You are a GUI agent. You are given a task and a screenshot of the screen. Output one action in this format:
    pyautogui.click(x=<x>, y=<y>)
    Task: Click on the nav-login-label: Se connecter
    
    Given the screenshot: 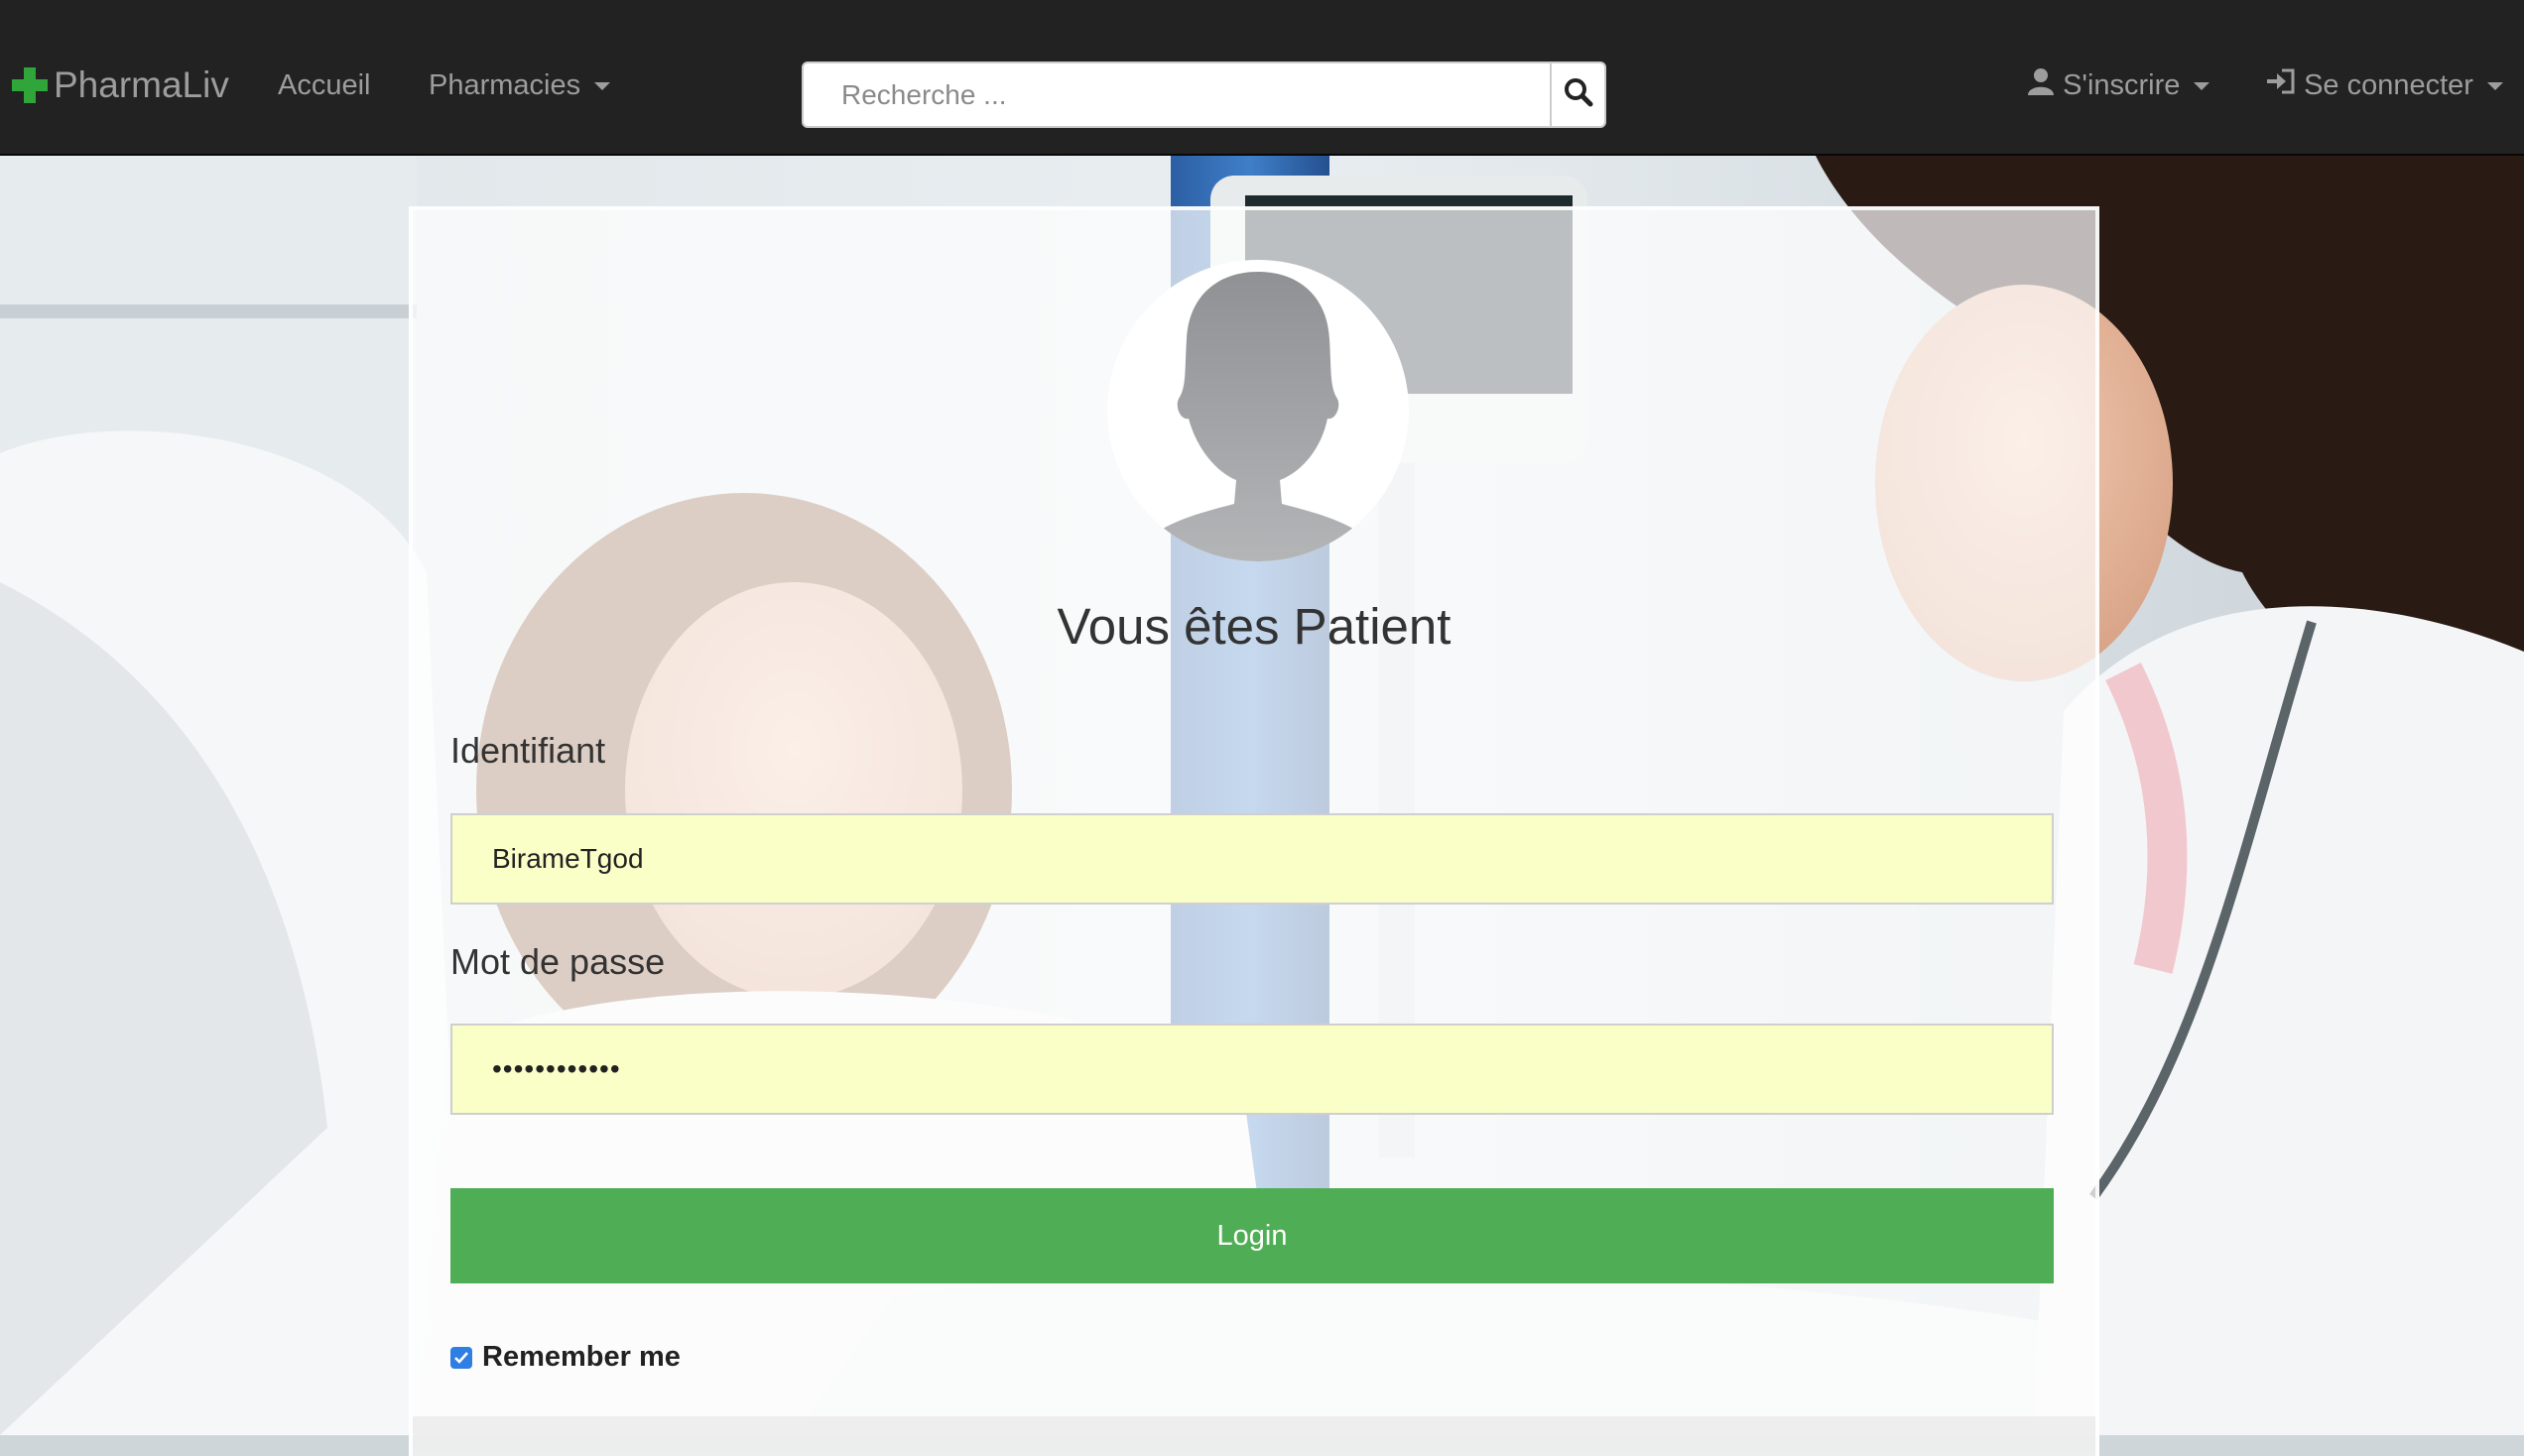 What is the action you would take?
    pyautogui.click(x=2388, y=85)
    